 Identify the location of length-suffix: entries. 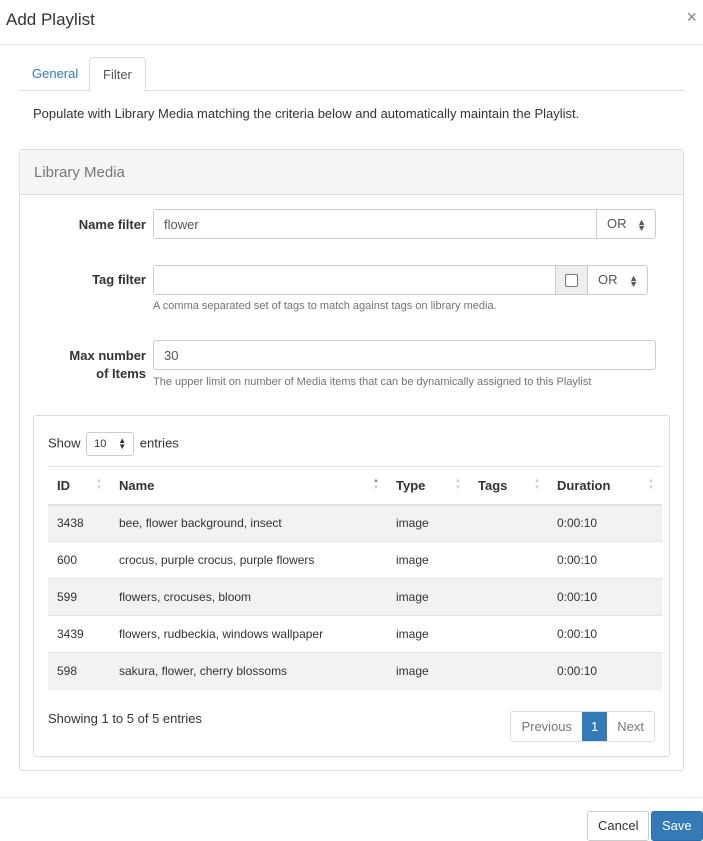
(159, 443).